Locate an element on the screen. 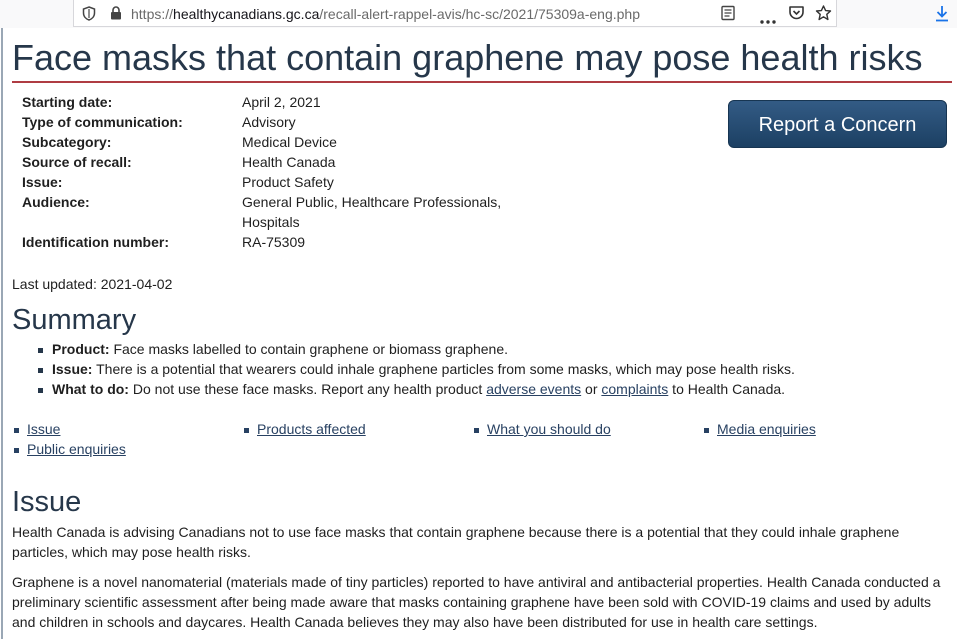  bookmark-star-icon is located at coordinates (823, 14).